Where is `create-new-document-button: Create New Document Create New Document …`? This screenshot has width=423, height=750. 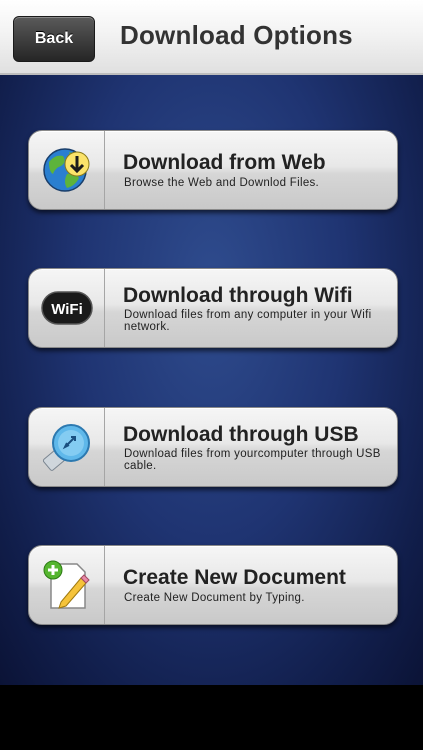
create-new-document-button: Create New Document Create New Document … is located at coordinates (213, 585).